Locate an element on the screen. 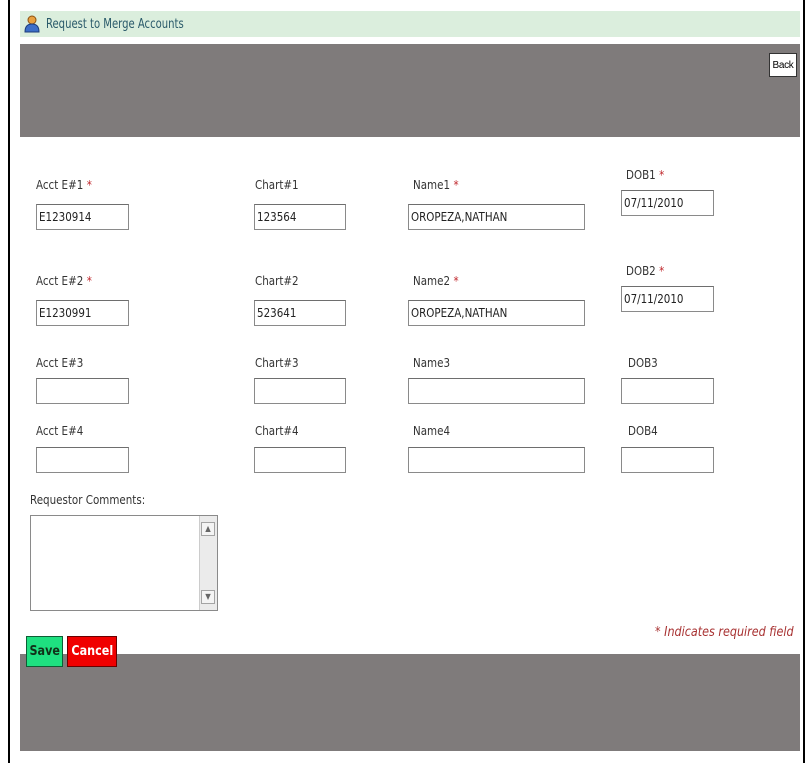 This screenshot has height=763, width=807. chart-label-4: Chart#4 is located at coordinates (277, 431).